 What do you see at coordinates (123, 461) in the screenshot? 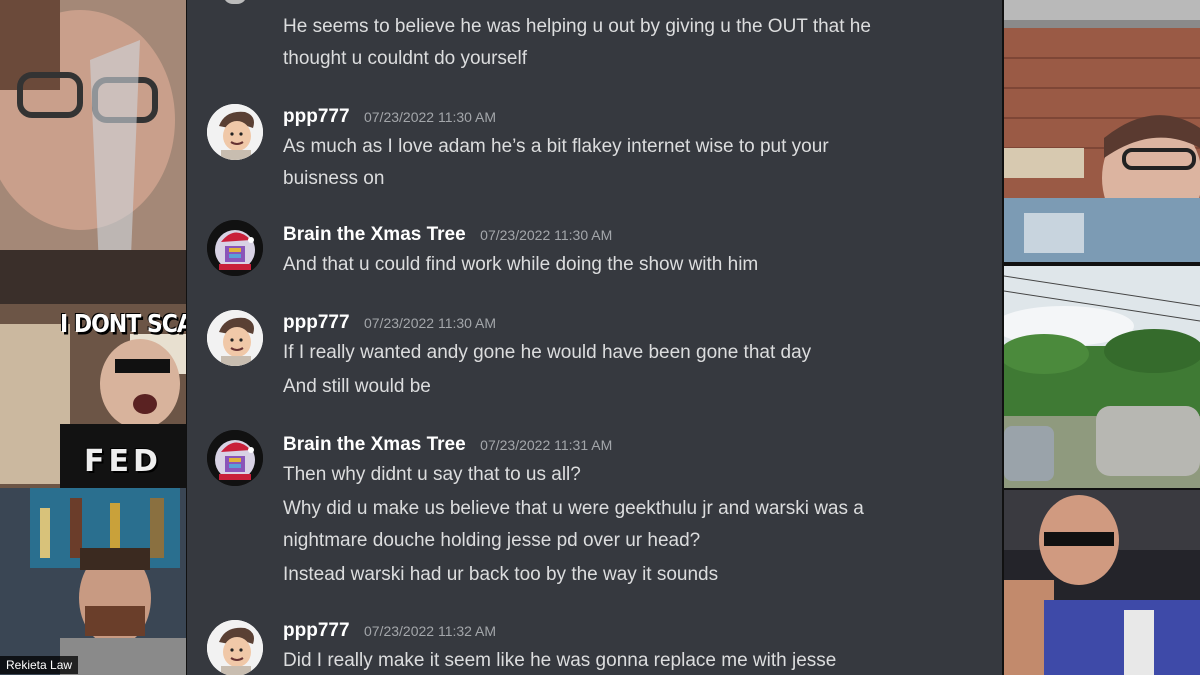
I see `shirt-text: FED` at bounding box center [123, 461].